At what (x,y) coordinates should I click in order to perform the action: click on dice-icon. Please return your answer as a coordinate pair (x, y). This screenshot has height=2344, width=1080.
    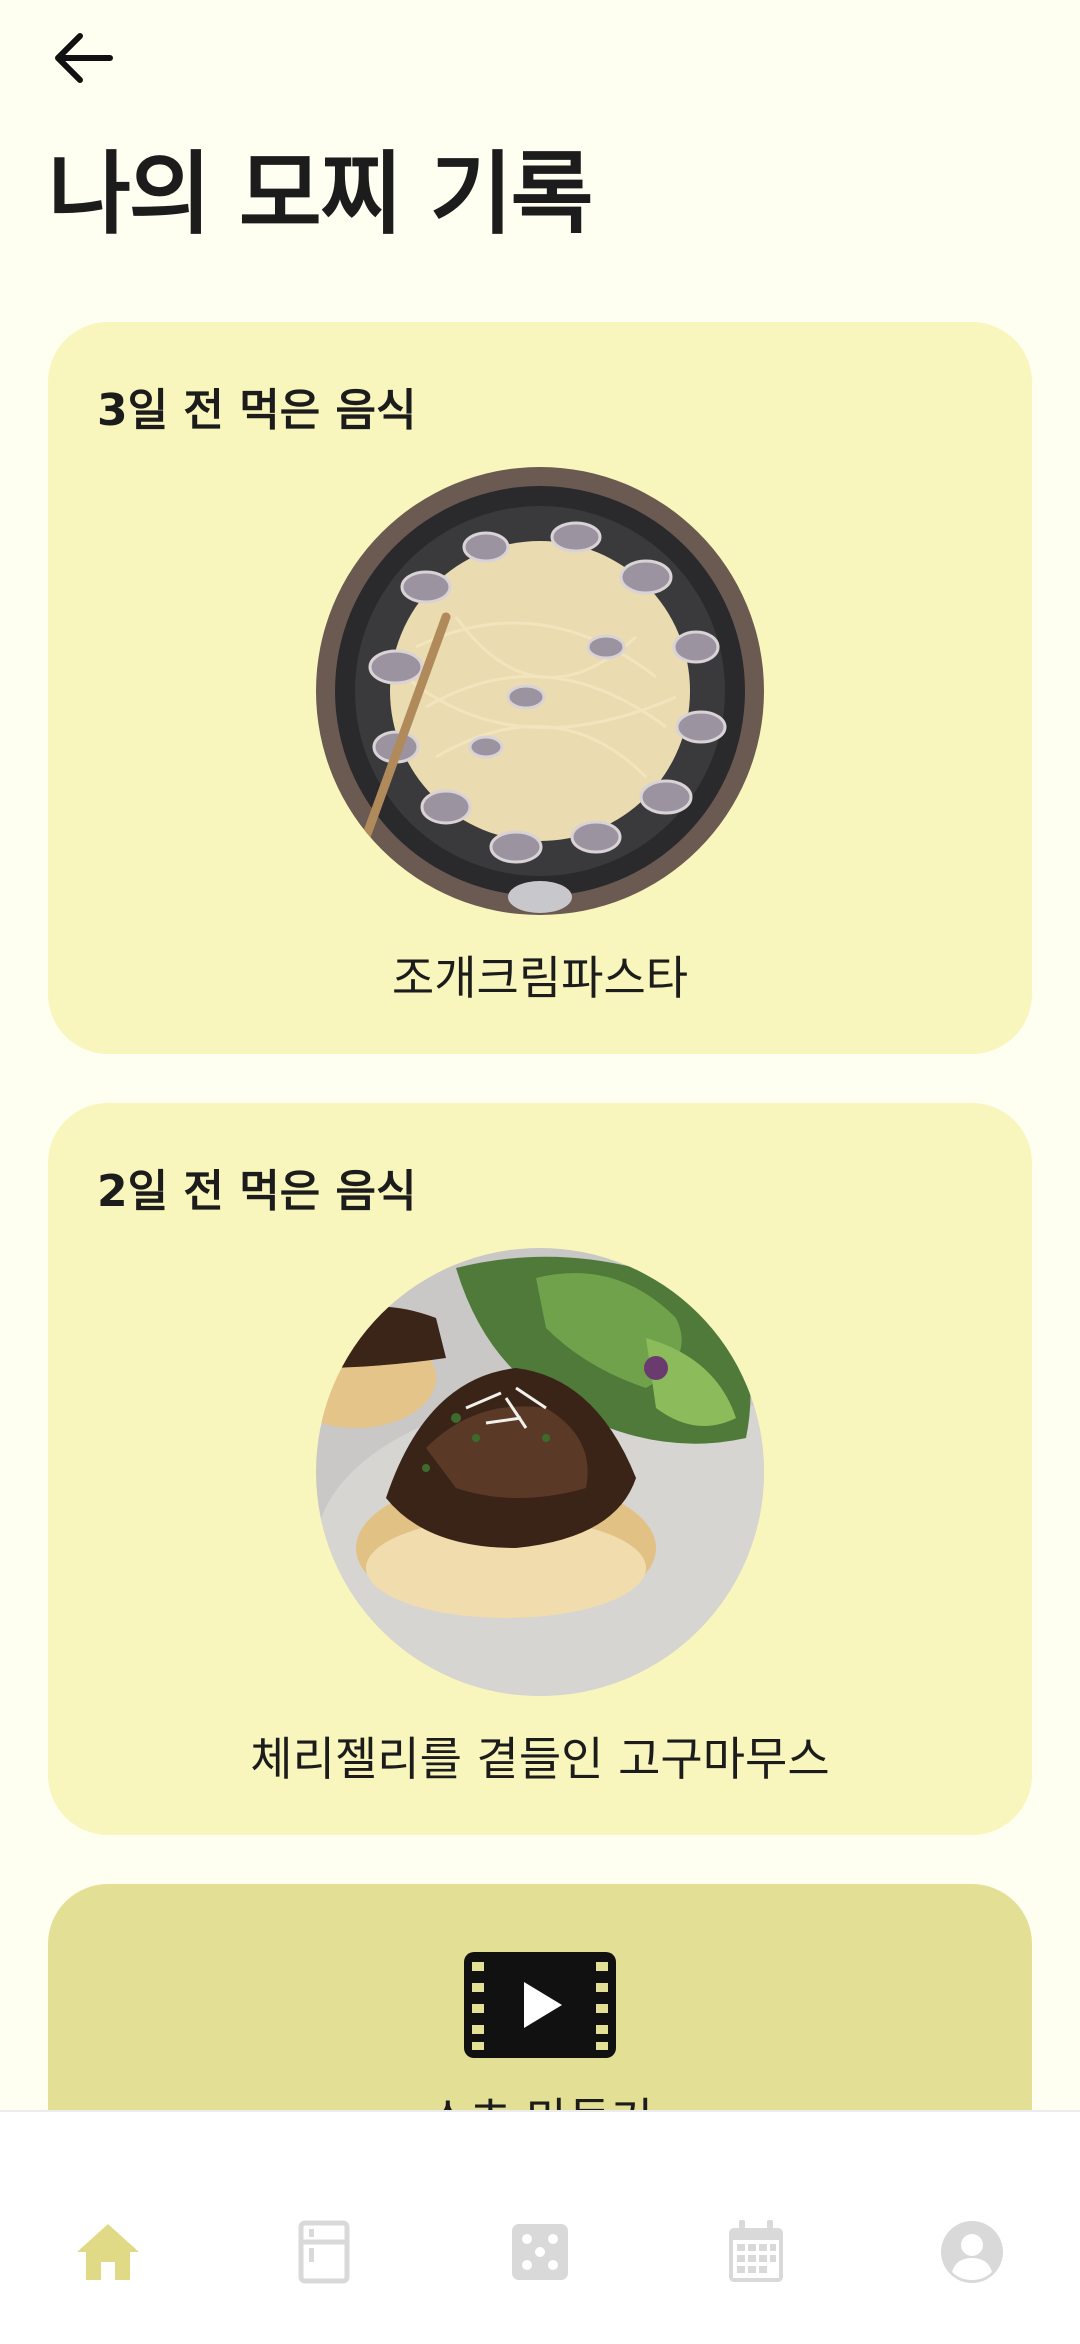
    Looking at the image, I should click on (540, 2252).